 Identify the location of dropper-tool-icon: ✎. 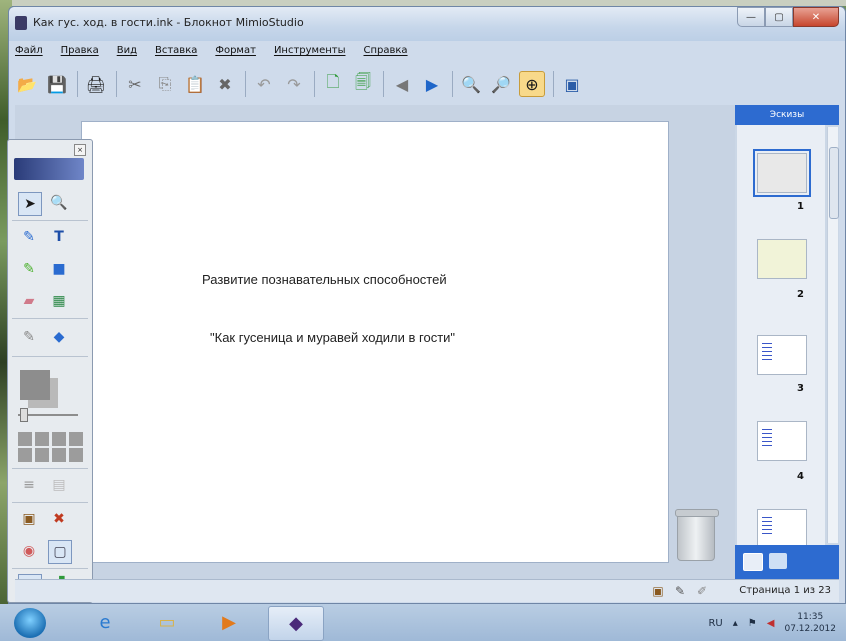
(29, 337).